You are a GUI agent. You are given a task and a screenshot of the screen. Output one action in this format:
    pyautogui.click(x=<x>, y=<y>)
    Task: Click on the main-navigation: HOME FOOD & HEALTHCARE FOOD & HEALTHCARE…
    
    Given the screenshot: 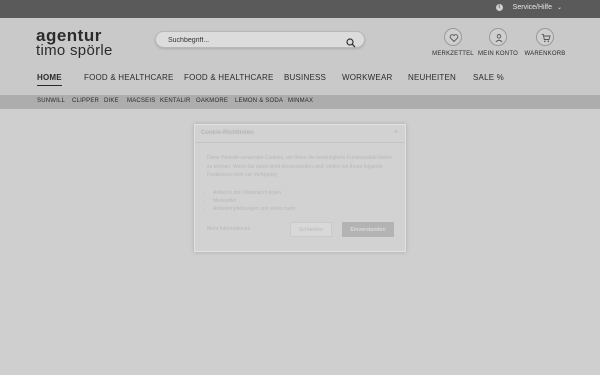 What is the action you would take?
    pyautogui.click(x=300, y=83)
    